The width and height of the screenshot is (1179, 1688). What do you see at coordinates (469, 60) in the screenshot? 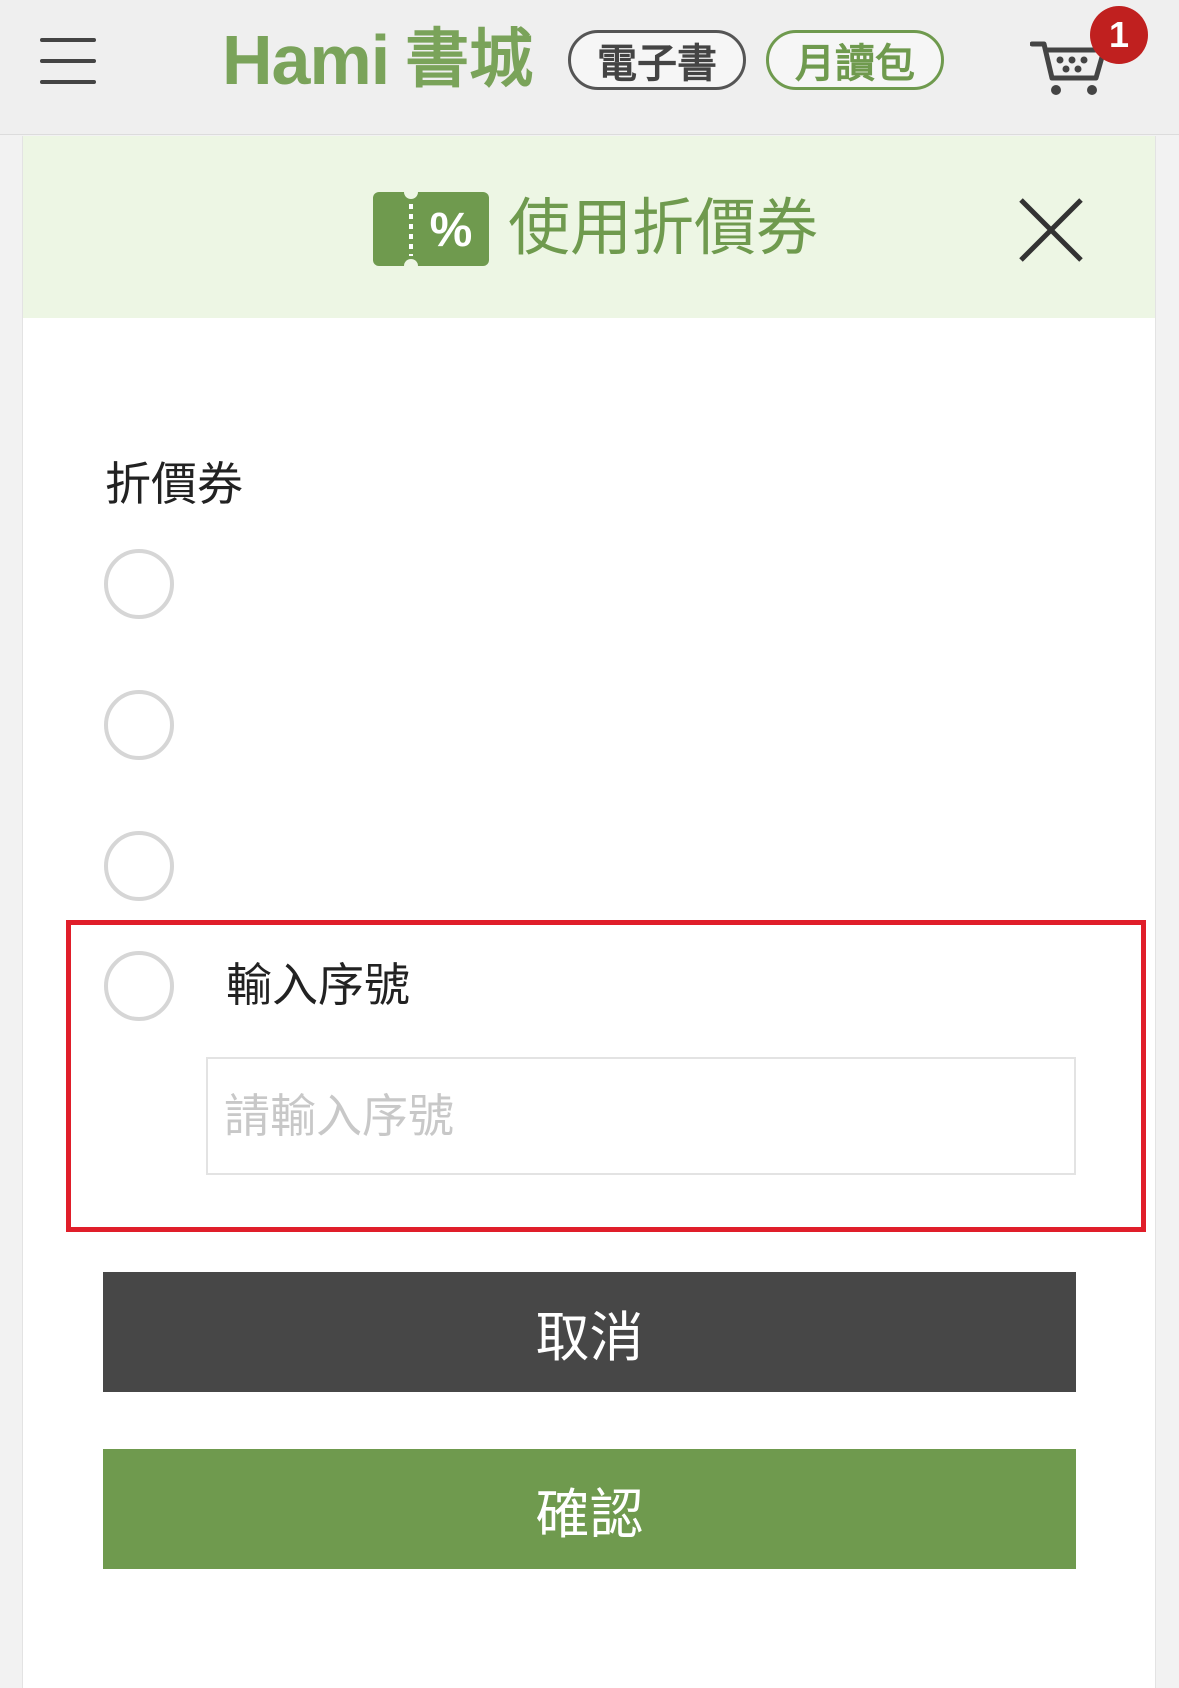
I see `logo-cjk-text: 書城` at bounding box center [469, 60].